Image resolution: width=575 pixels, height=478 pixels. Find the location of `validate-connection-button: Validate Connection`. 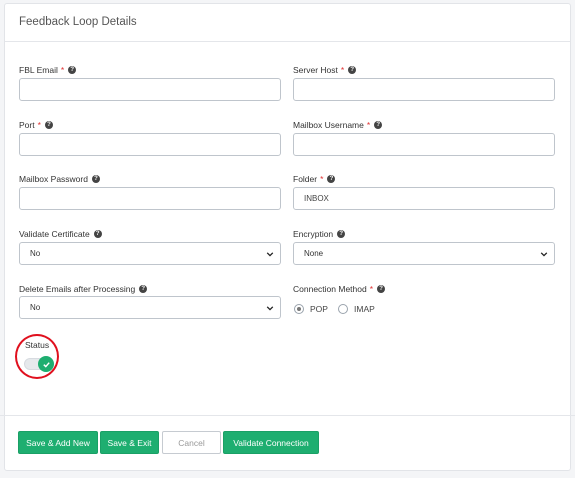

validate-connection-button: Validate Connection is located at coordinates (271, 442).